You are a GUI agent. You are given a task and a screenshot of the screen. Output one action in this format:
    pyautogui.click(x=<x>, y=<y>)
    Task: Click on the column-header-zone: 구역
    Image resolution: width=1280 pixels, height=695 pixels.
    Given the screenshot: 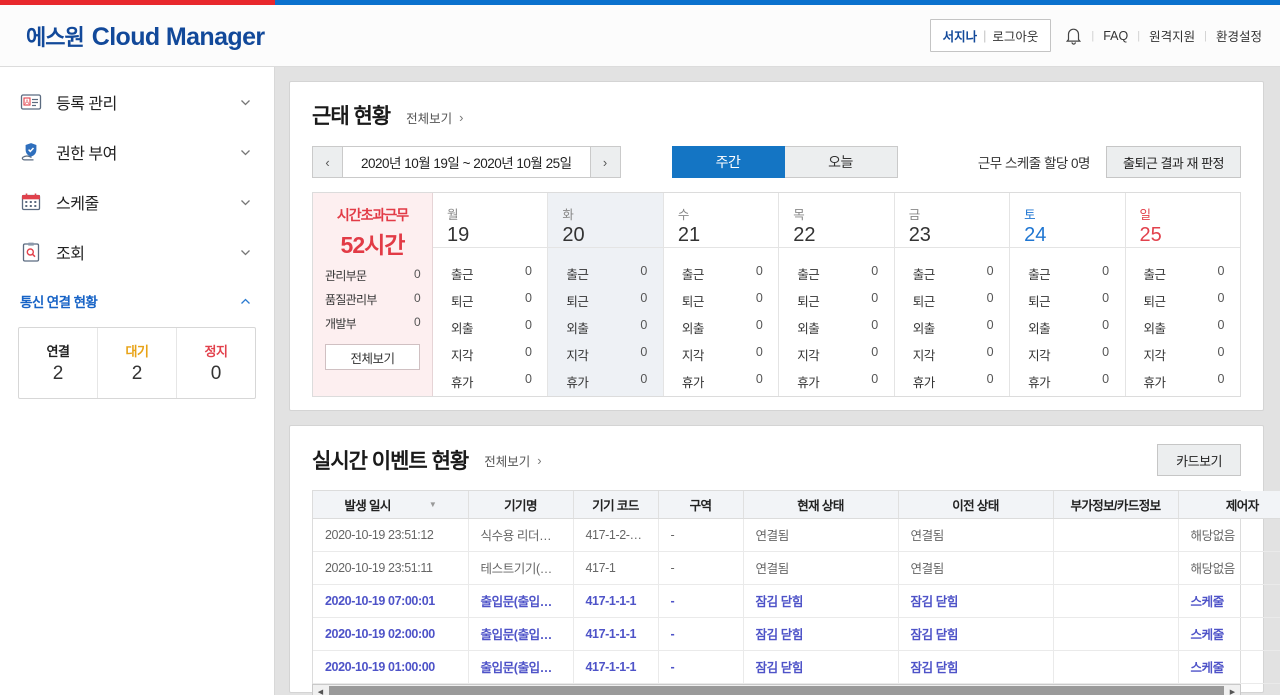 What is the action you would take?
    pyautogui.click(x=701, y=505)
    